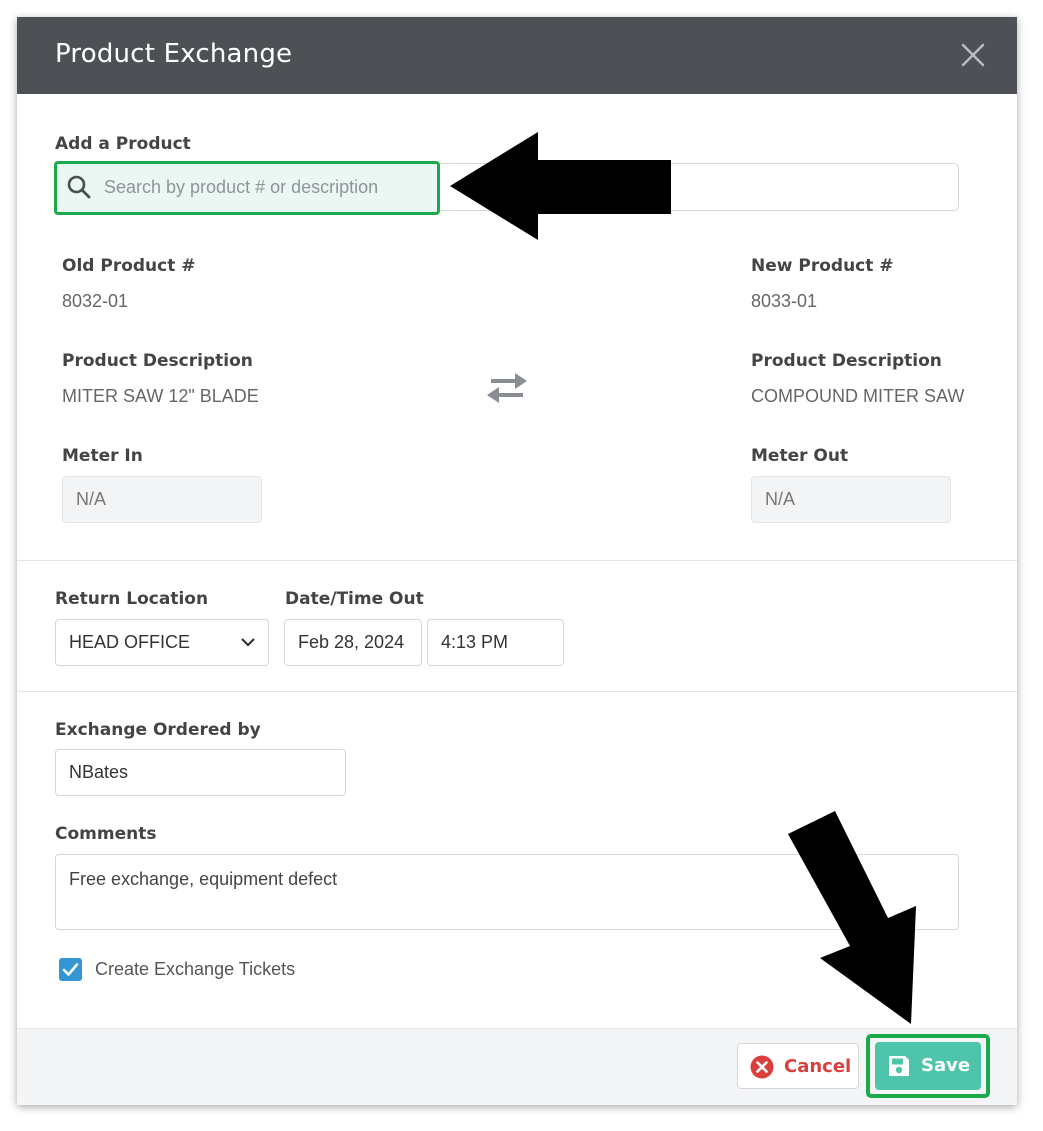  I want to click on meter-in-value: N/A, so click(91, 499).